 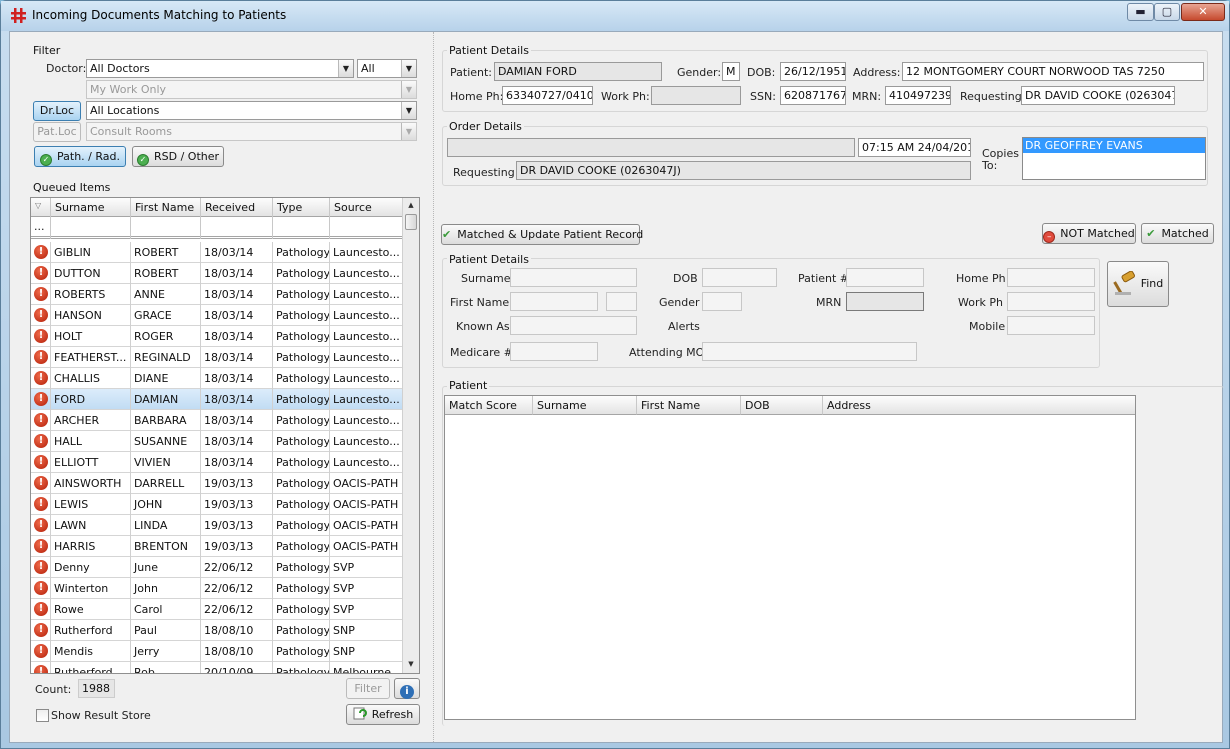 I want to click on cell-surname: HALL, so click(x=91, y=441).